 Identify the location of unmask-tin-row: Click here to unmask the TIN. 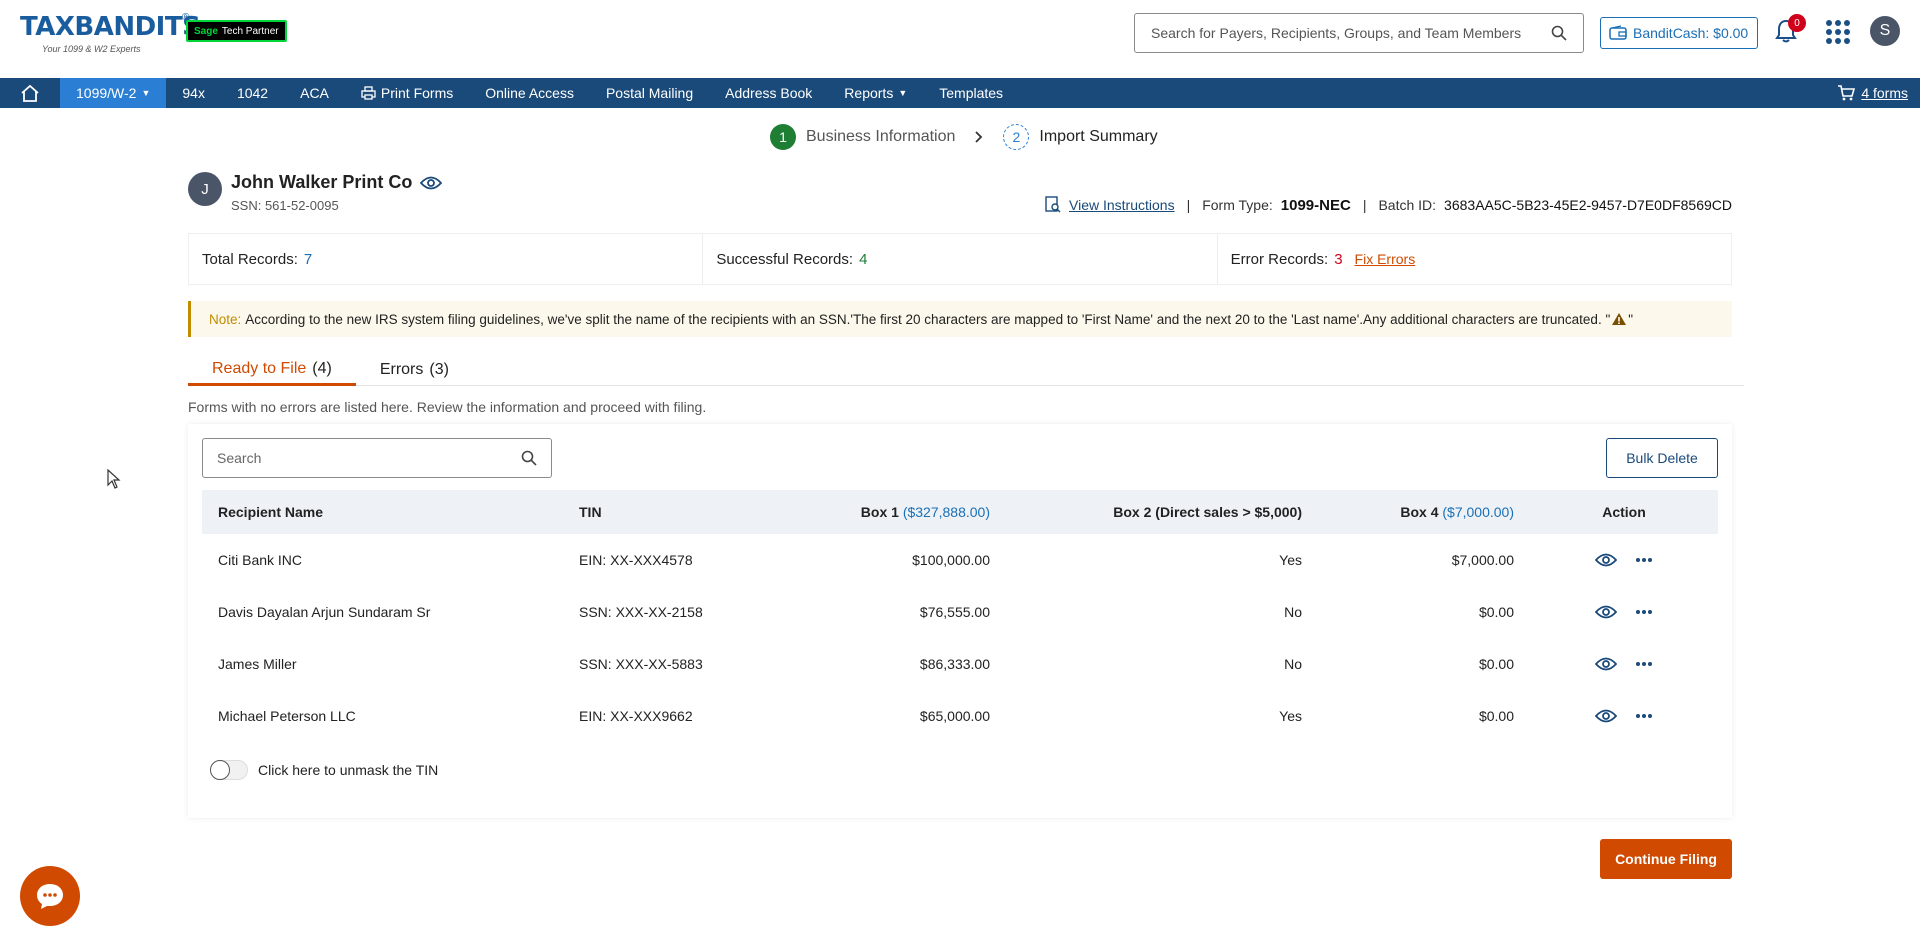
(324, 770).